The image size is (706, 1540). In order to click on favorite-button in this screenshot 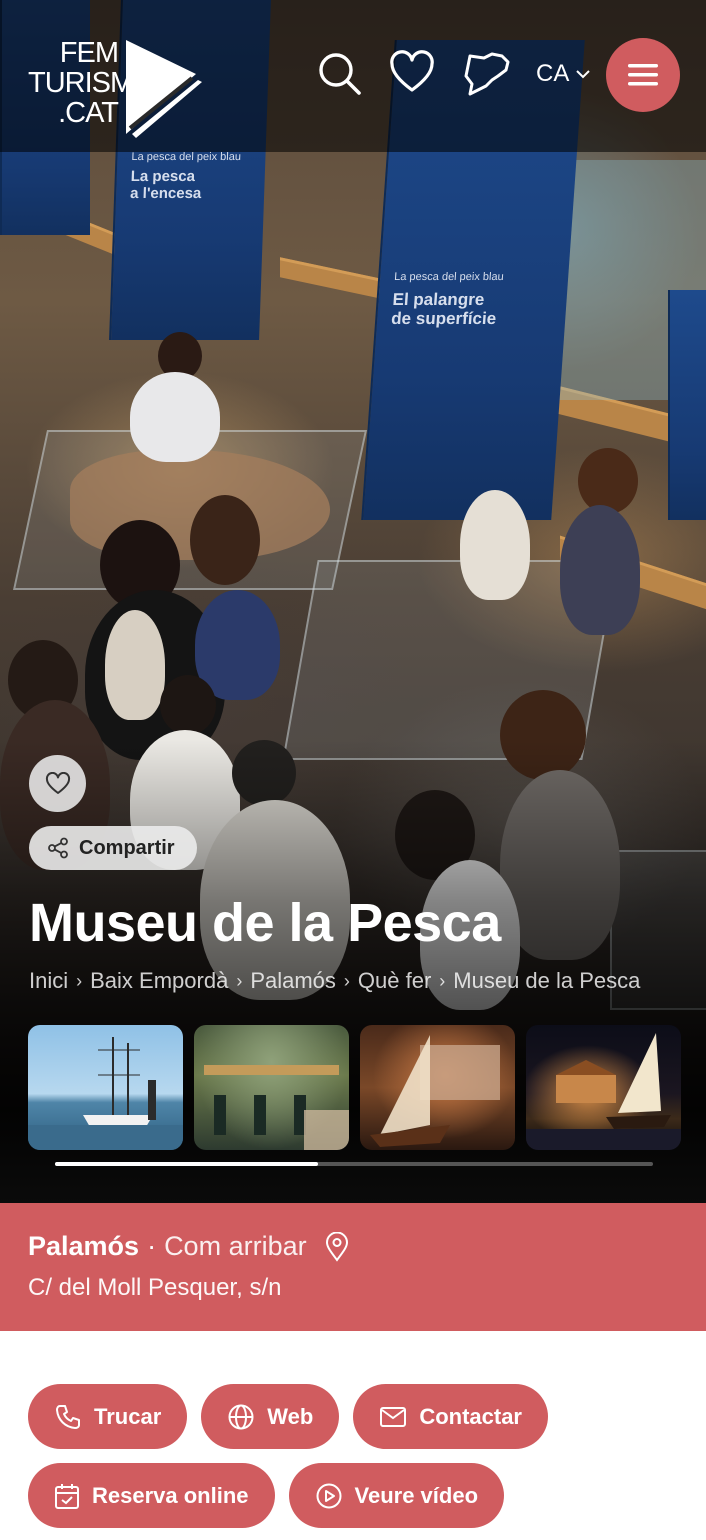, I will do `click(57, 783)`.